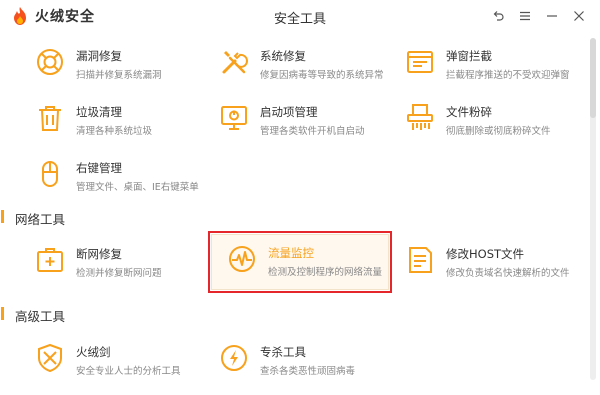 The height and width of the screenshot is (395, 600). What do you see at coordinates (110, 176) in the screenshot?
I see `tool-right-click-manager: 右键管理 管理文件、桌面、IE右键菜单` at bounding box center [110, 176].